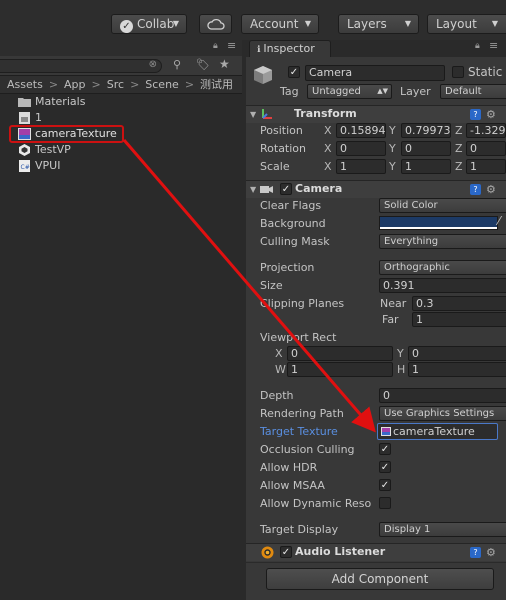 This screenshot has height=600, width=506. I want to click on layout-dropdown: Layout ▼, so click(466, 24).